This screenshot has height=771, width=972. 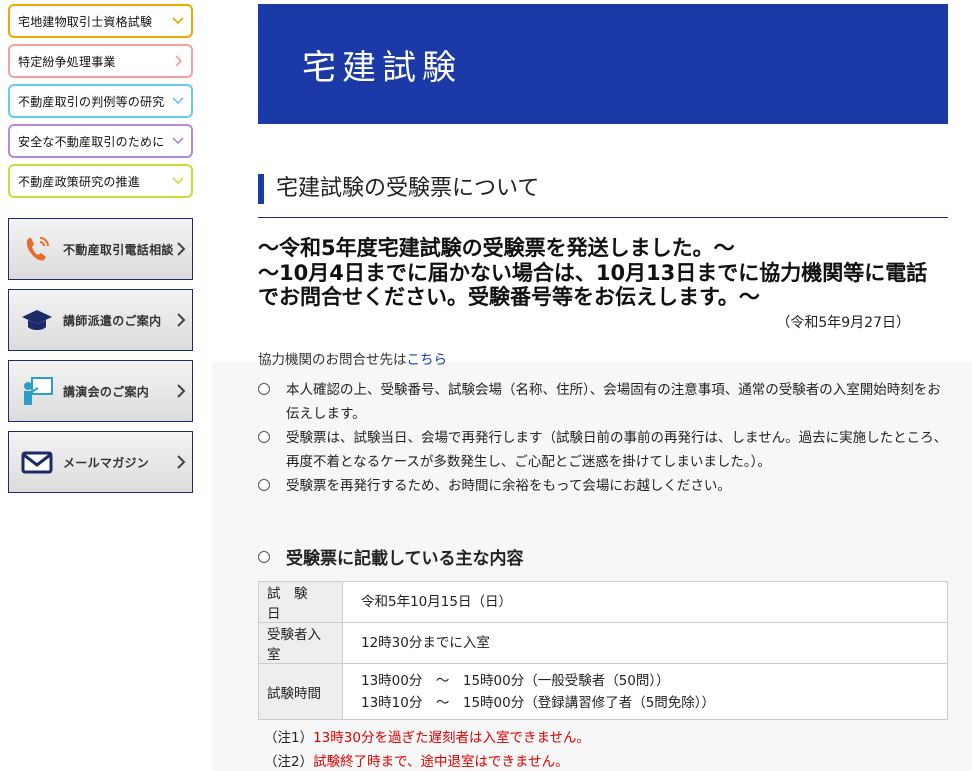 I want to click on section-heading: 宅建試験の受験票について, so click(x=603, y=196).